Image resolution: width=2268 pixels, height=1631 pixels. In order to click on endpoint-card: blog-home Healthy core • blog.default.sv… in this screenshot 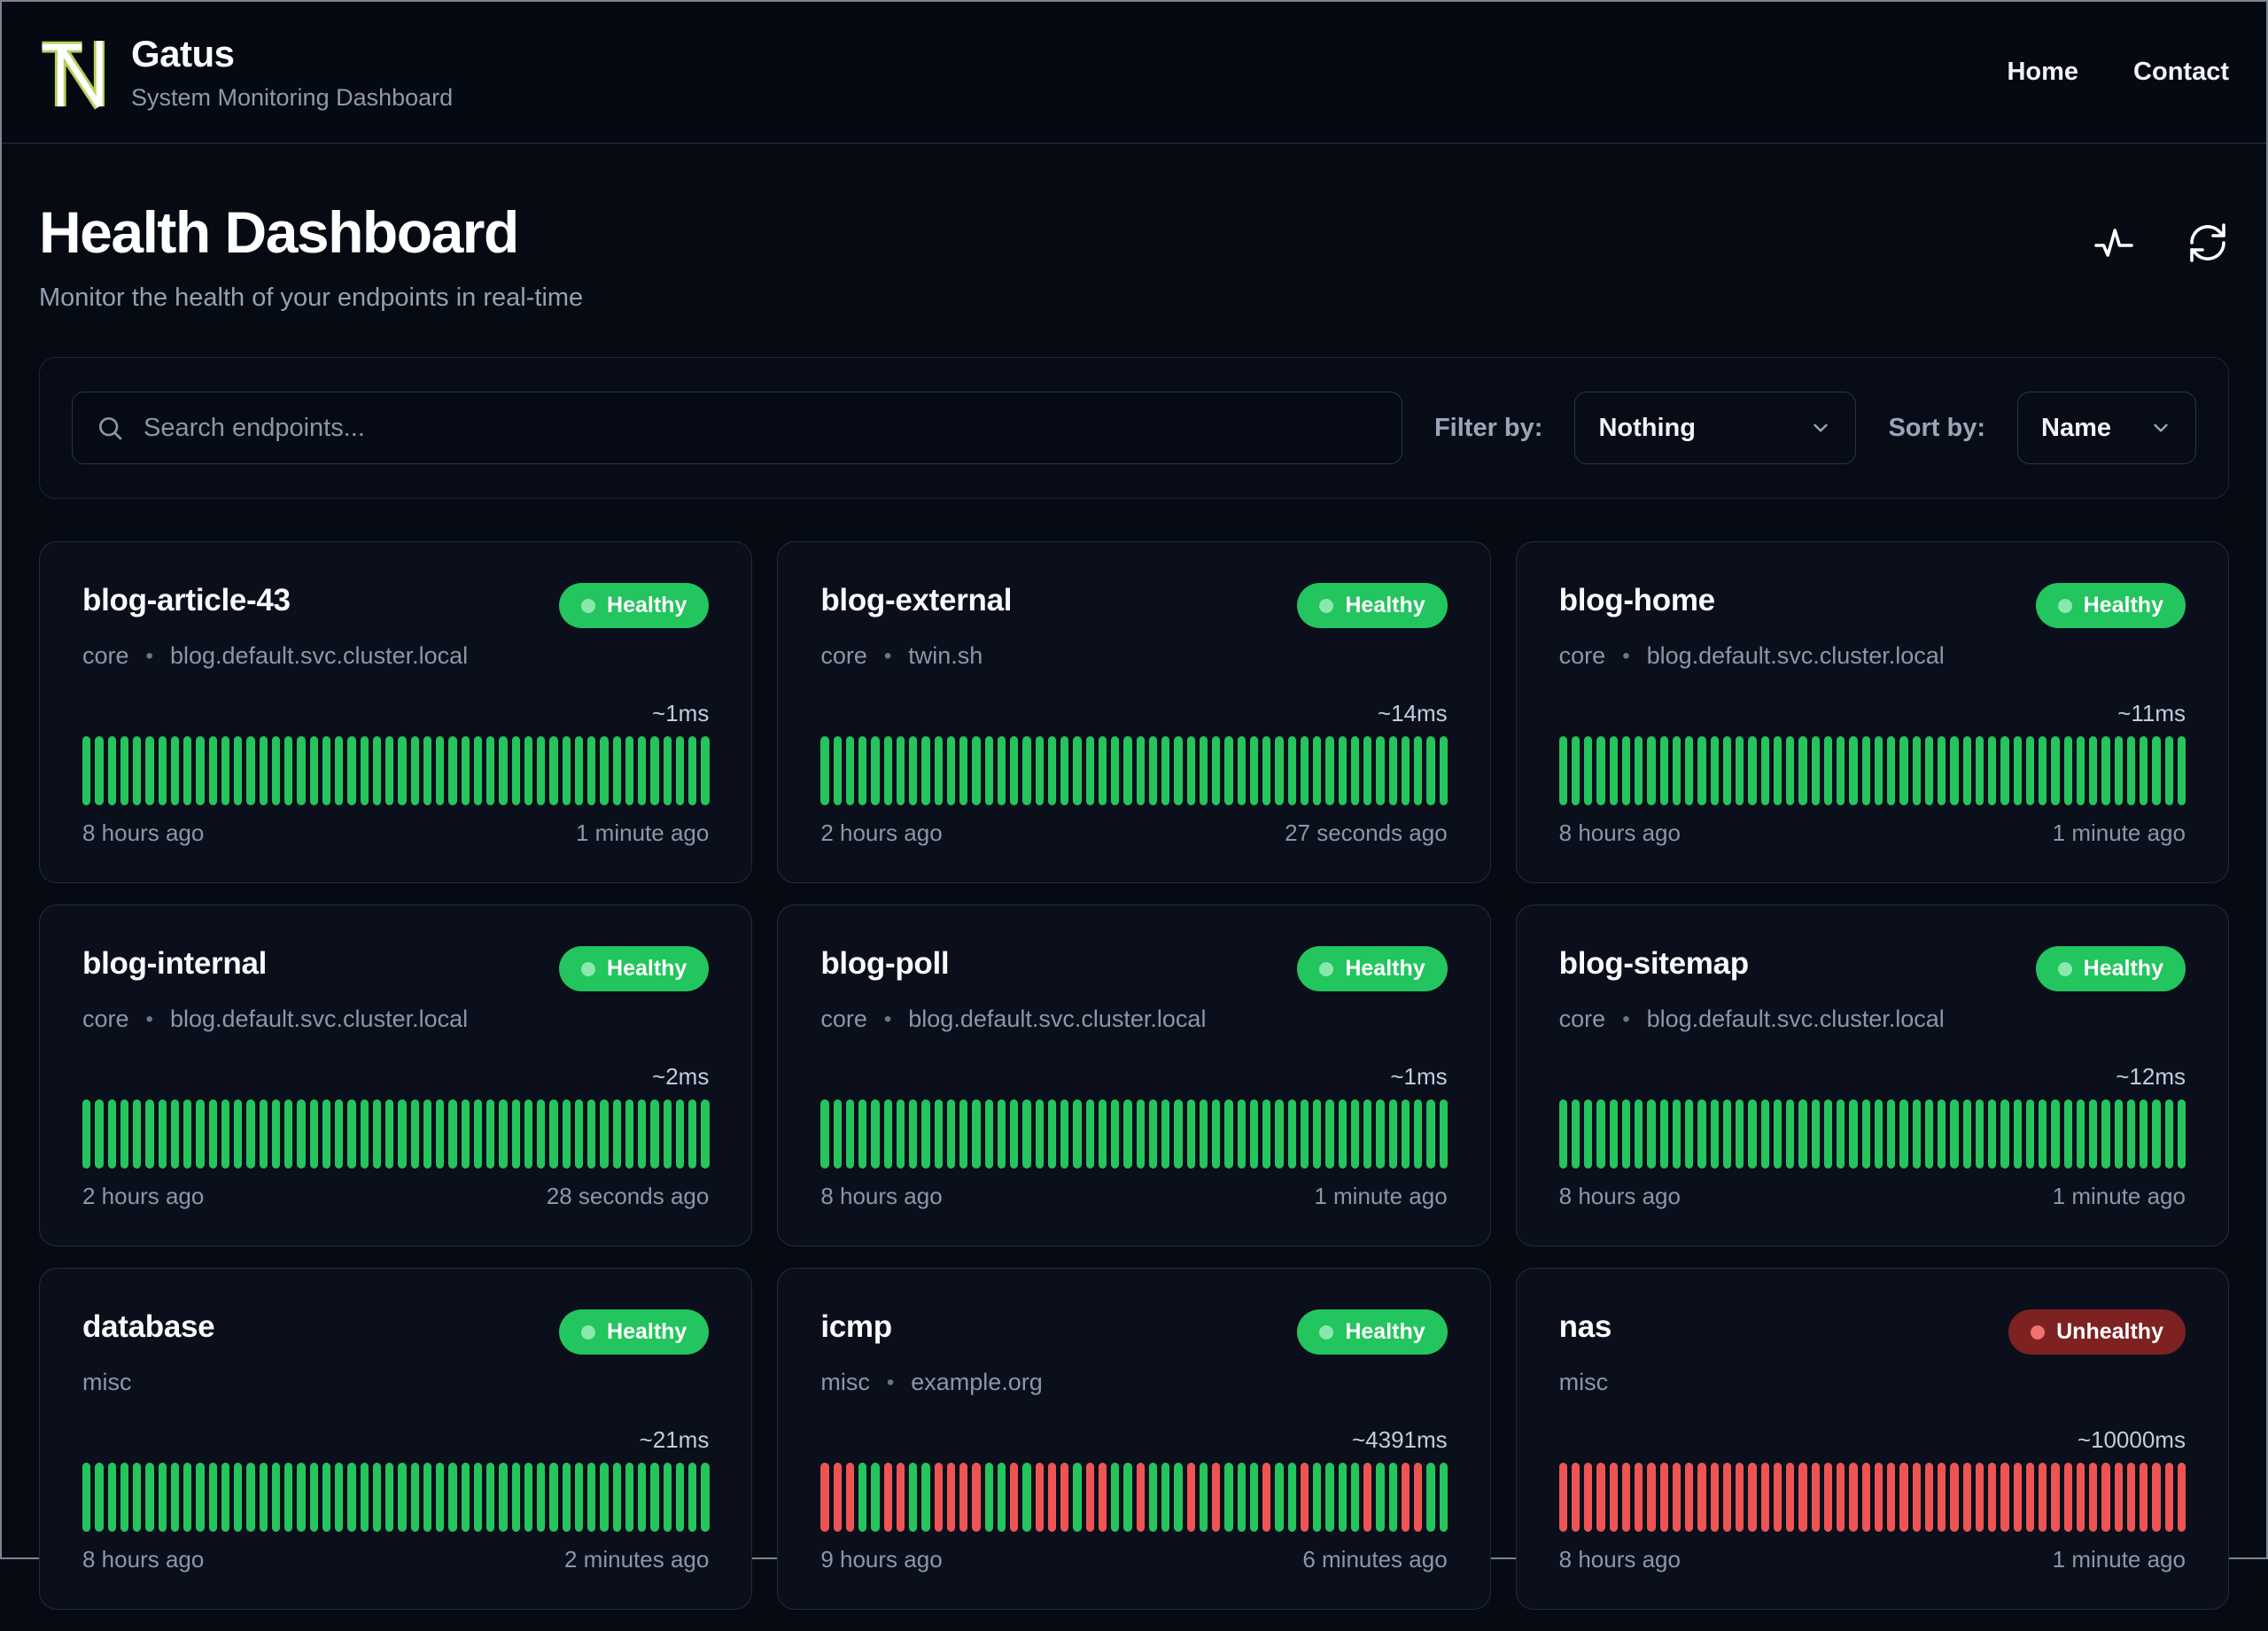, I will do `click(1872, 712)`.